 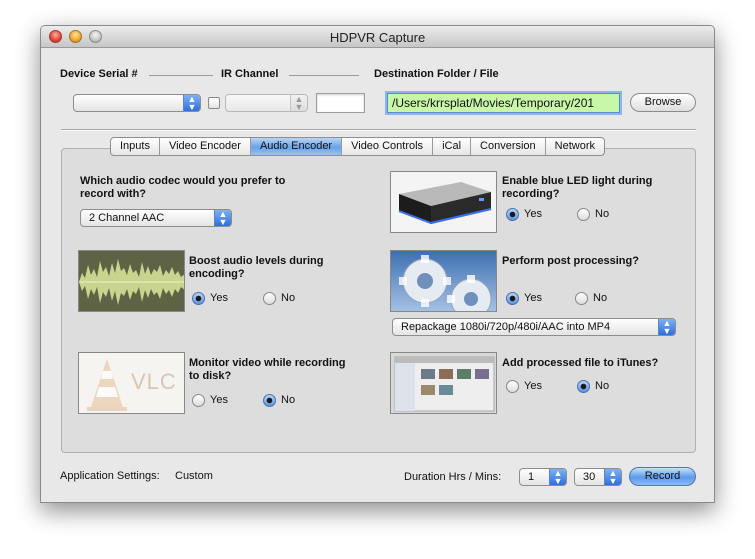 I want to click on monitor-no-radio, so click(x=269, y=400).